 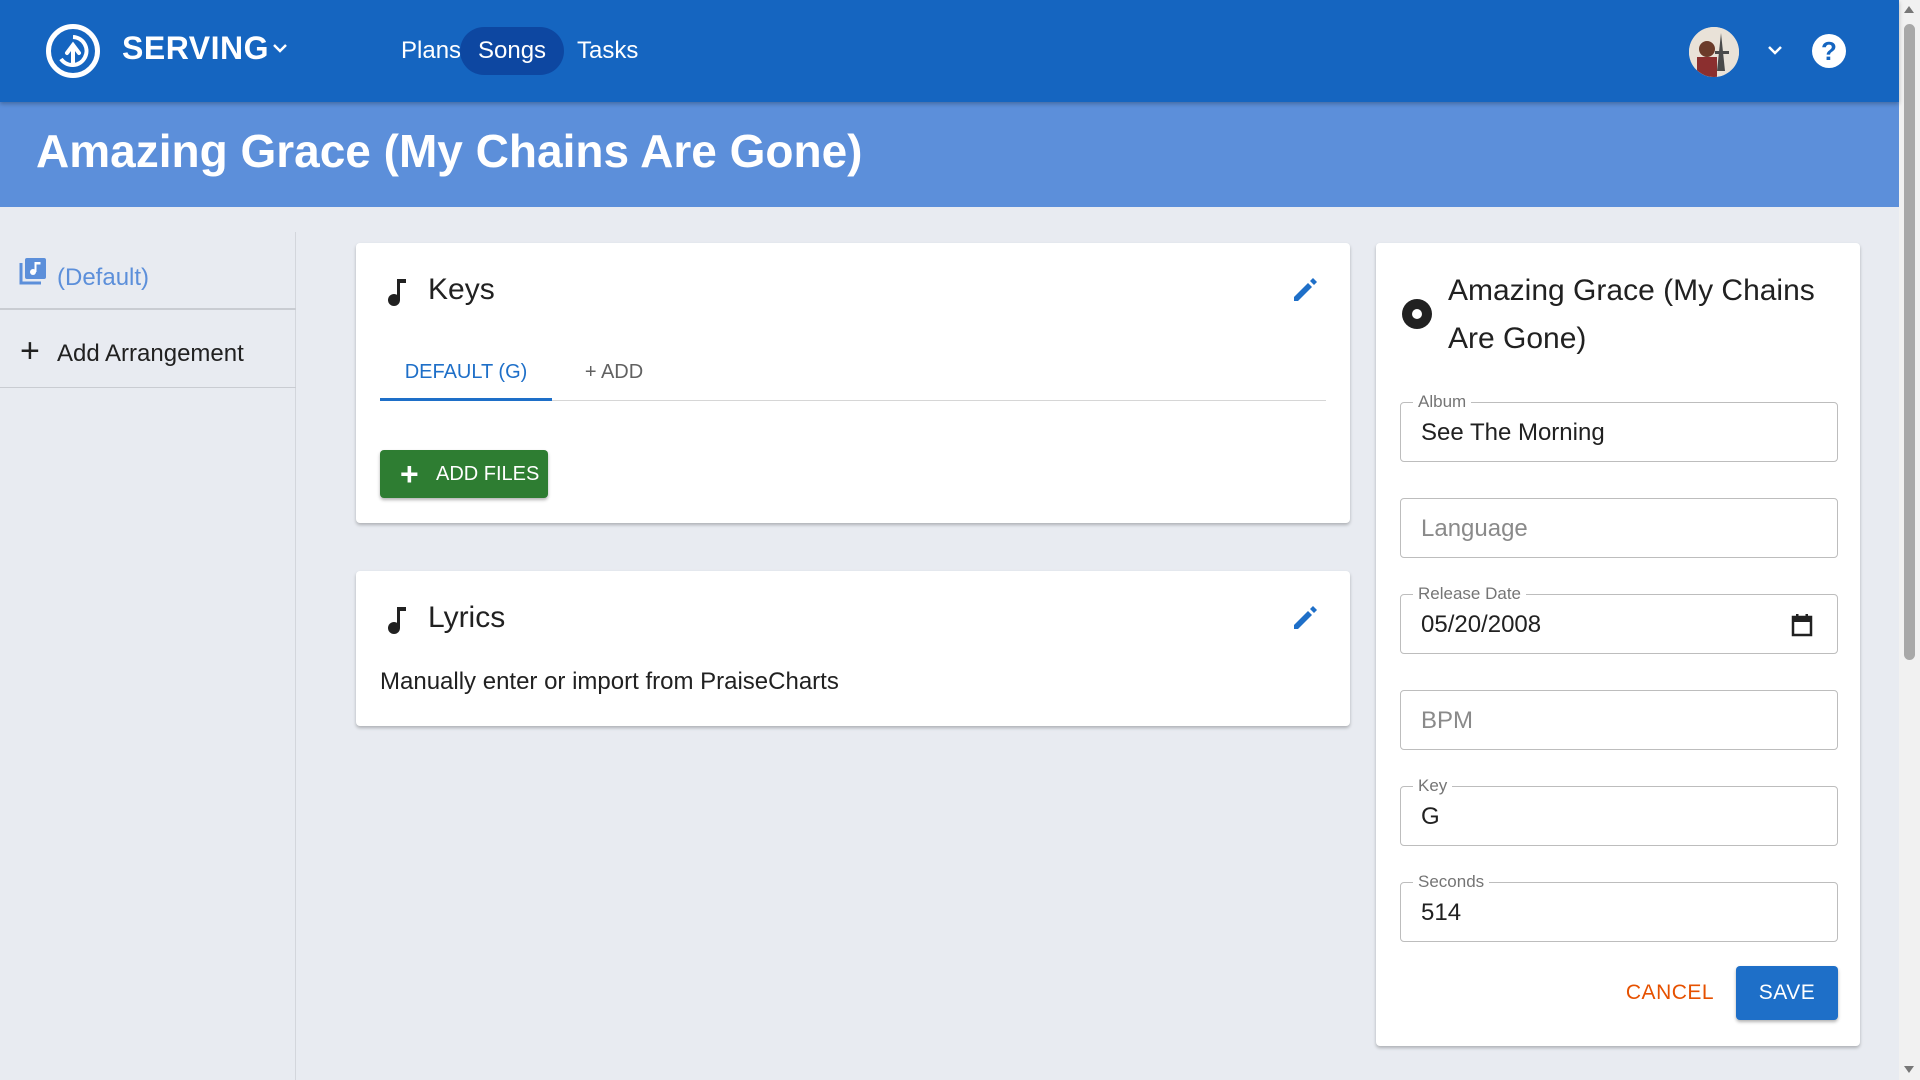 What do you see at coordinates (1513, 432) in the screenshot?
I see `field-value: See The Morning` at bounding box center [1513, 432].